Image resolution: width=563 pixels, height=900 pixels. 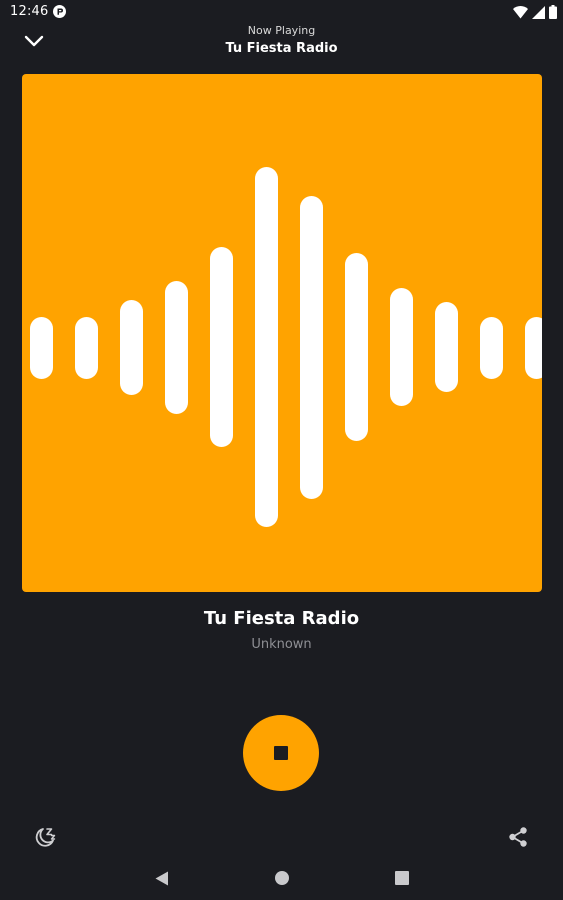 I want to click on station-header-title: Tu Fiesta Radio, so click(x=281, y=48).